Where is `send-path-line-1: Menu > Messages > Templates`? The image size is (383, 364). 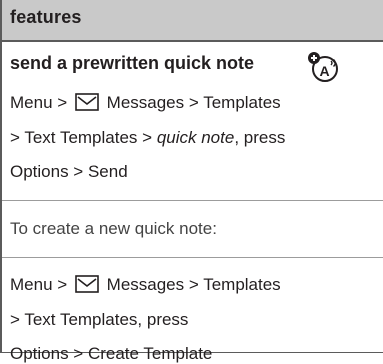
send-path-line-1: Menu > Messages > Templates is located at coordinates (145, 103).